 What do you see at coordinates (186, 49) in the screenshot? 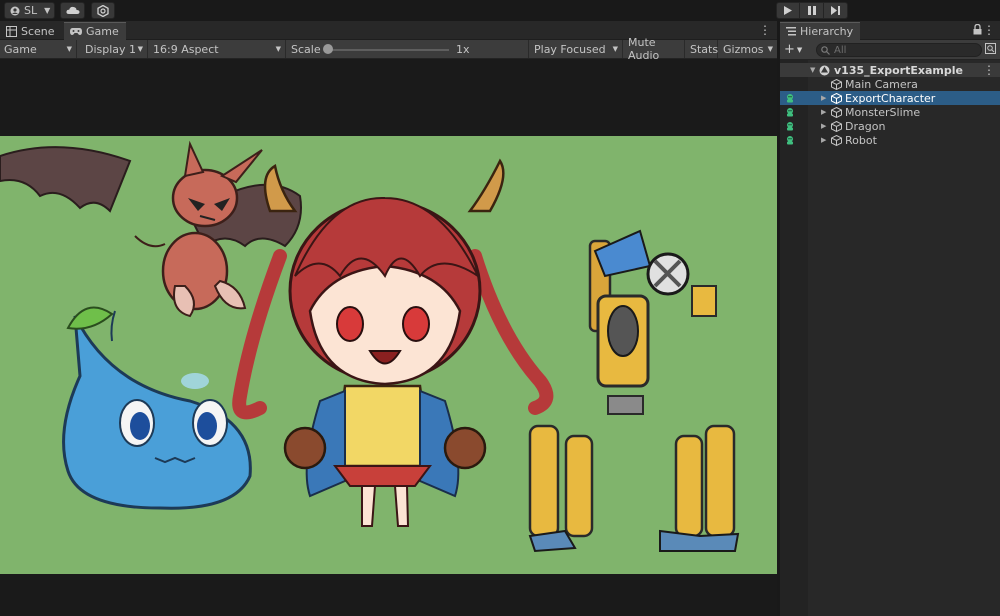
I see `aspect-label: 16:9 Aspect` at bounding box center [186, 49].